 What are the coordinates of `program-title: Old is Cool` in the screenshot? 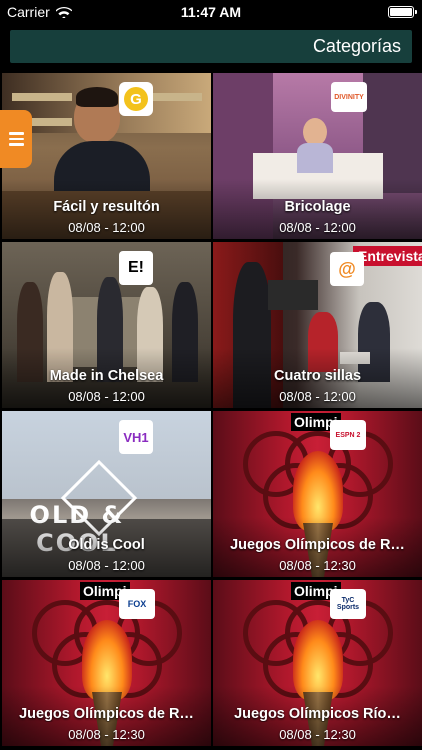 It's located at (106, 545).